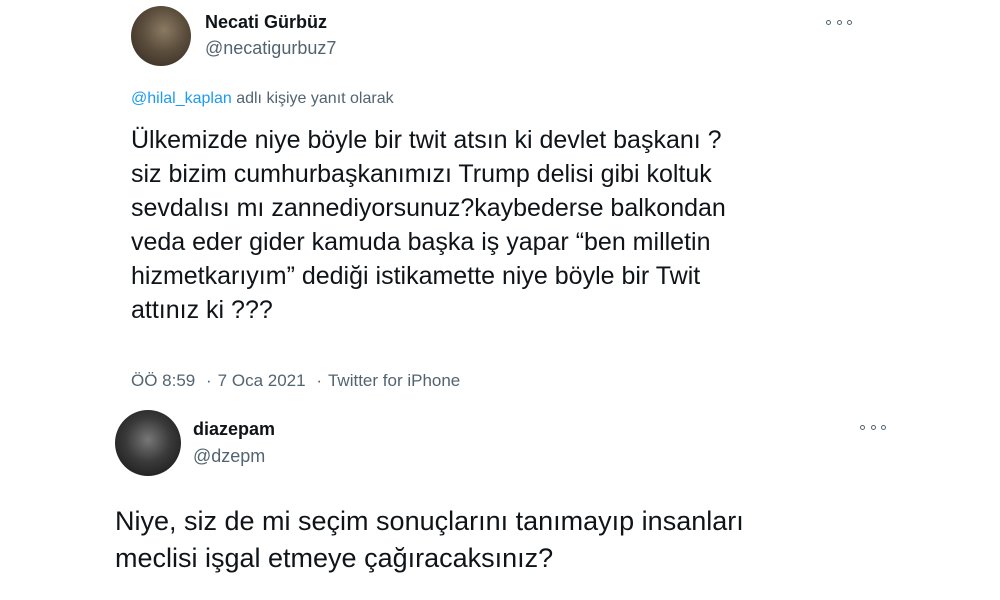 The image size is (1000, 600). What do you see at coordinates (270, 48) in the screenshot?
I see `user-handle: @necatigurbuz7` at bounding box center [270, 48].